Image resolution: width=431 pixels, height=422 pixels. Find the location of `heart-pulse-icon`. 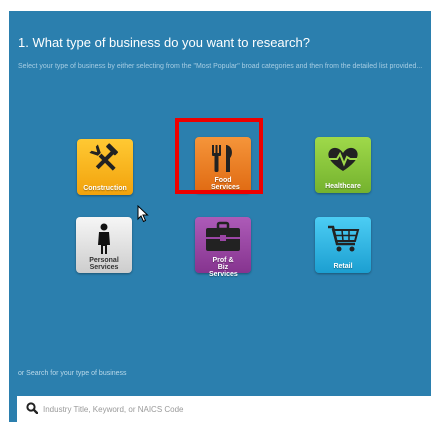

heart-pulse-icon is located at coordinates (343, 159).